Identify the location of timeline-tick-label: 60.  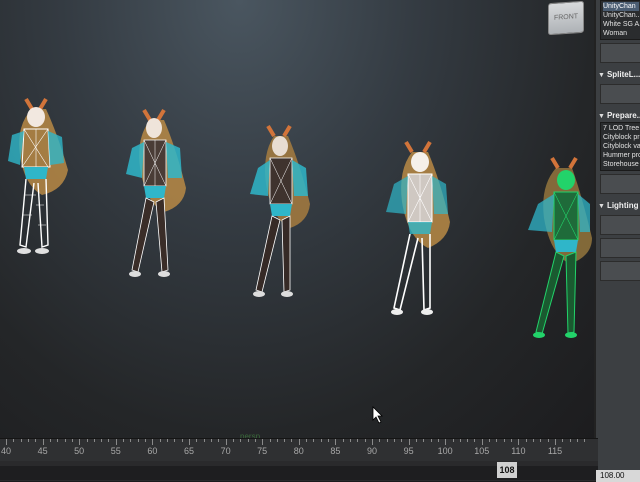
(152, 451).